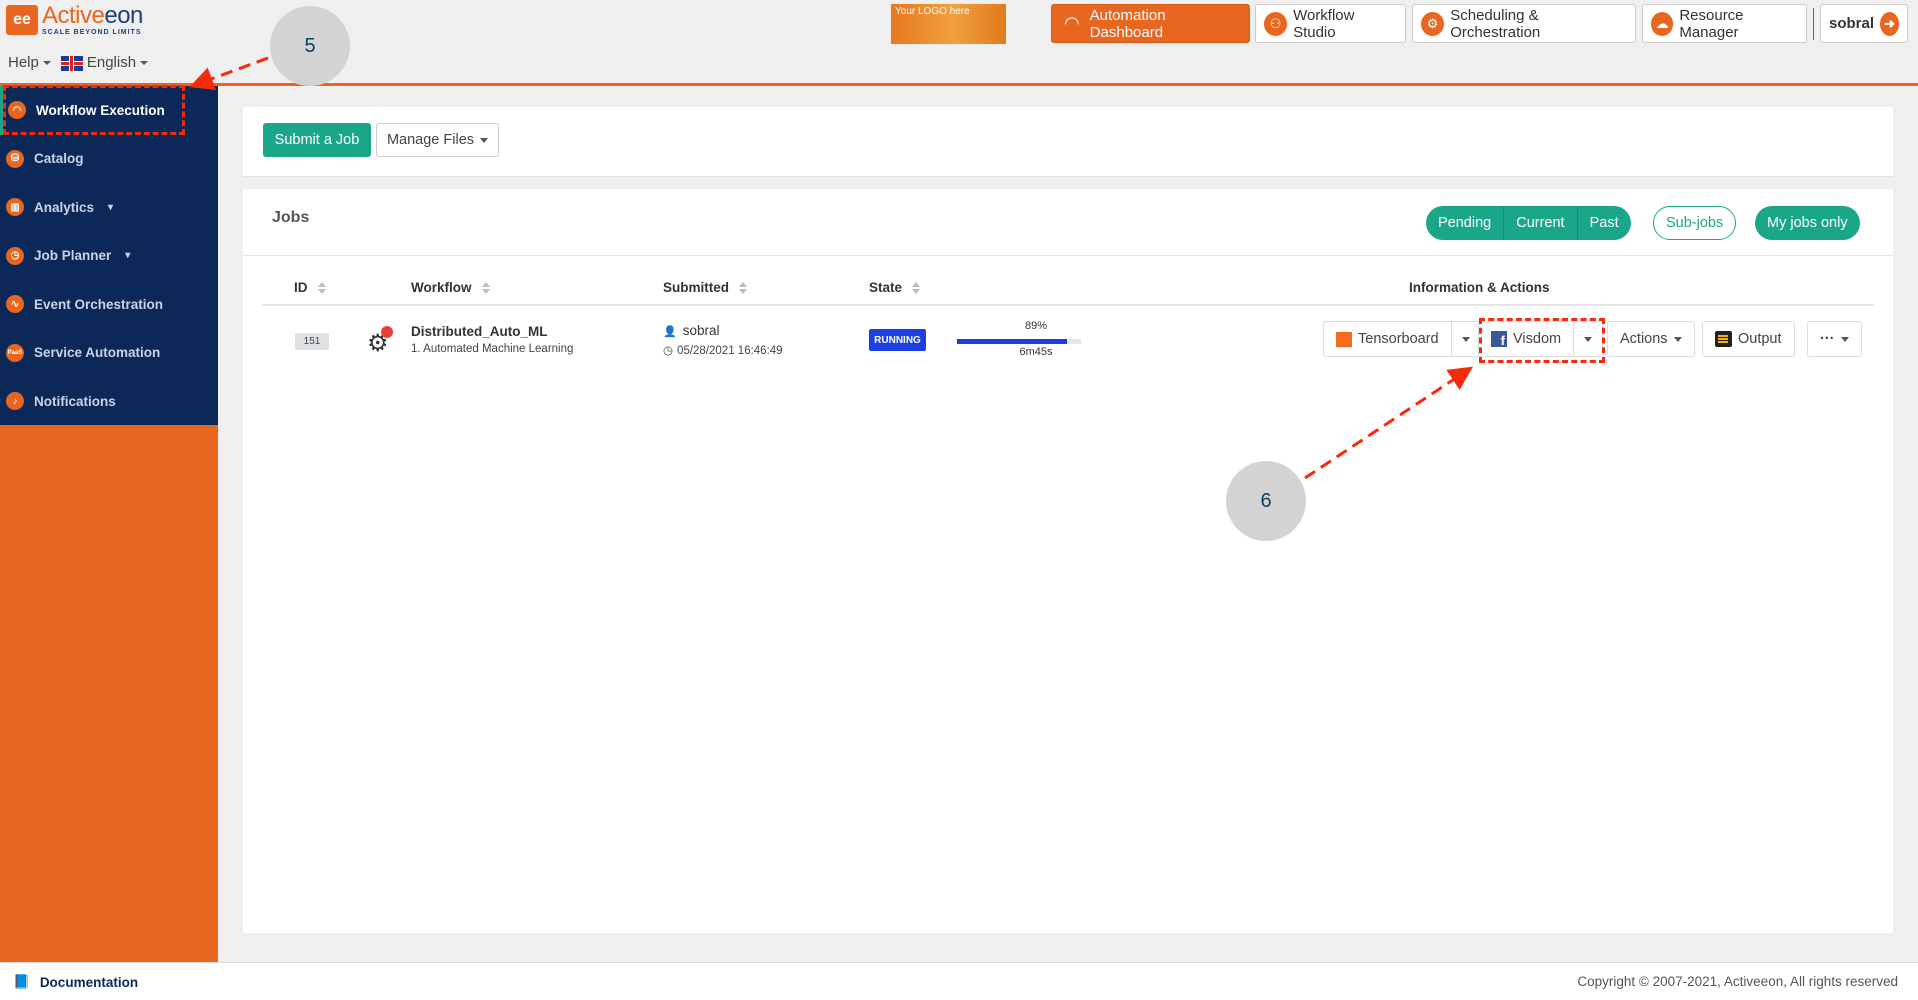 The width and height of the screenshot is (1918, 1000). What do you see at coordinates (380, 342) in the screenshot?
I see `workflow-gear-icon: ⚙` at bounding box center [380, 342].